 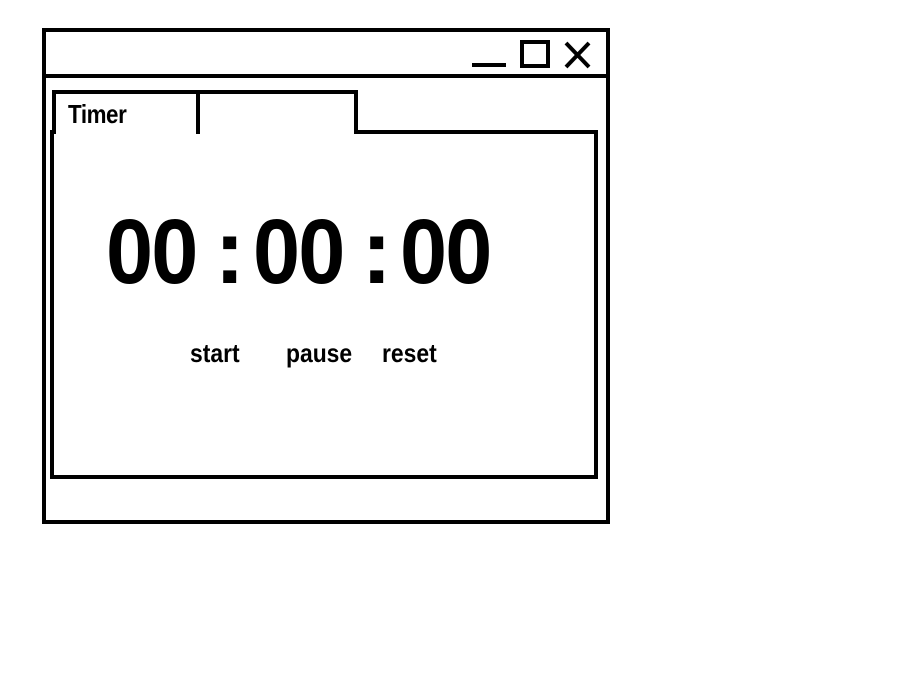 I want to click on close-icon, so click(x=577, y=55).